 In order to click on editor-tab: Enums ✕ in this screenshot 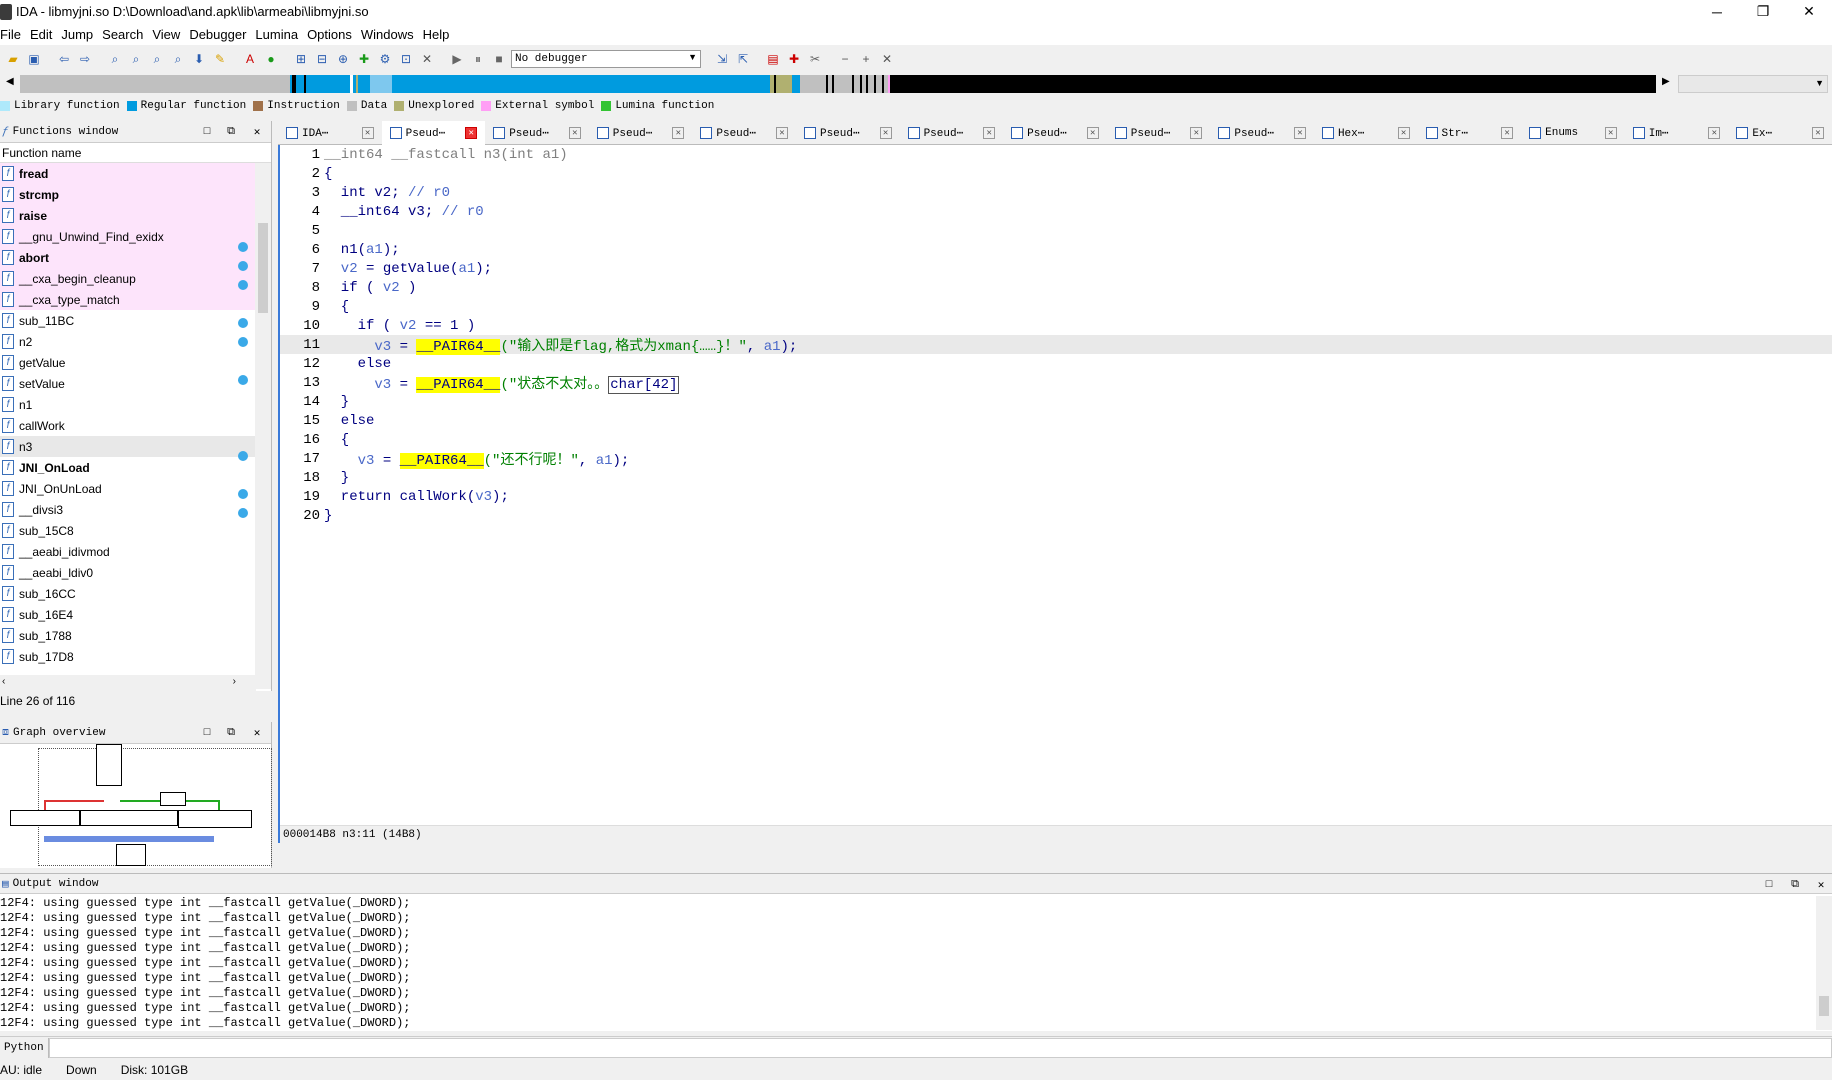, I will do `click(1573, 133)`.